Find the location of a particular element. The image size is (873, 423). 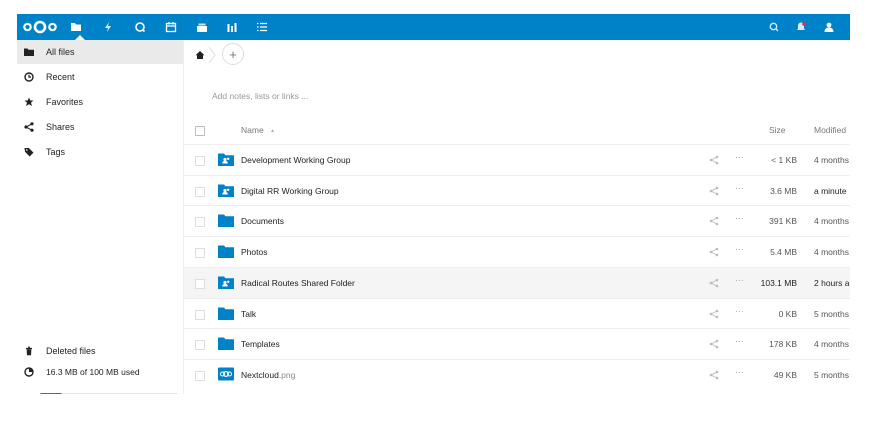

file-size: 5.4 MB is located at coordinates (783, 252).